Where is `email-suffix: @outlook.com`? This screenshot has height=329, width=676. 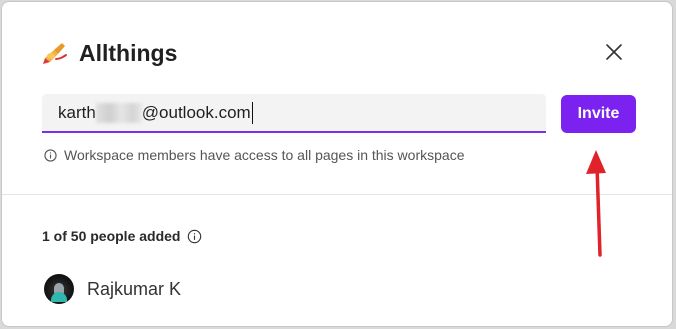
email-suffix: @outlook.com is located at coordinates (196, 112).